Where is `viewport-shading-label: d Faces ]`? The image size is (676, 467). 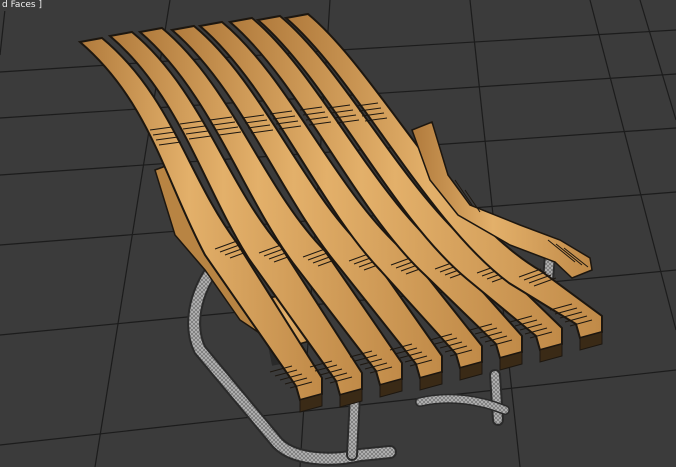 viewport-shading-label: d Faces ] is located at coordinates (22, 5).